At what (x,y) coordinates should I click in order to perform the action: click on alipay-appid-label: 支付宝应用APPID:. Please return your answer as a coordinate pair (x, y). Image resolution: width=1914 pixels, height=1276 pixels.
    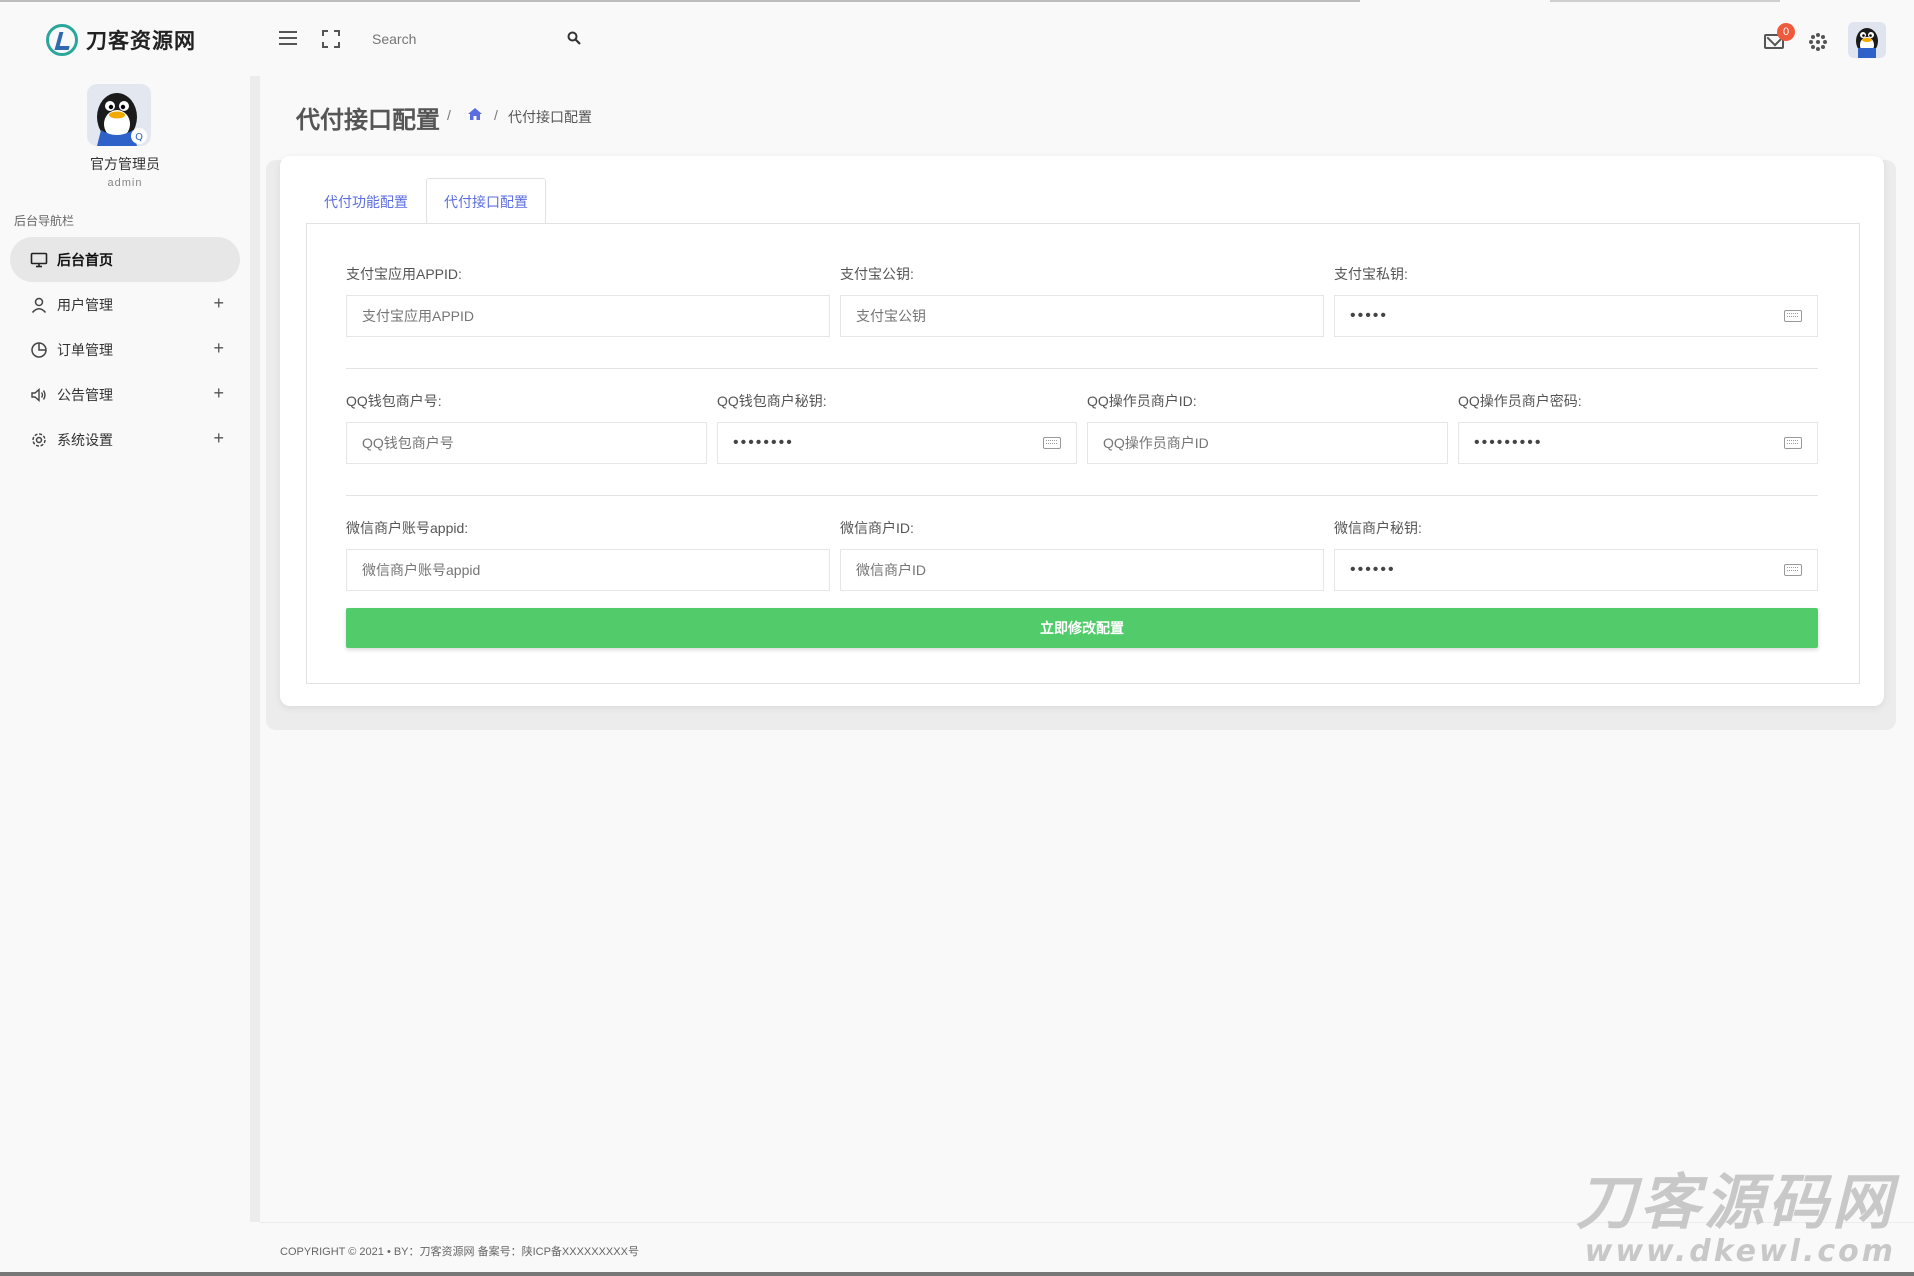
    Looking at the image, I should click on (404, 274).